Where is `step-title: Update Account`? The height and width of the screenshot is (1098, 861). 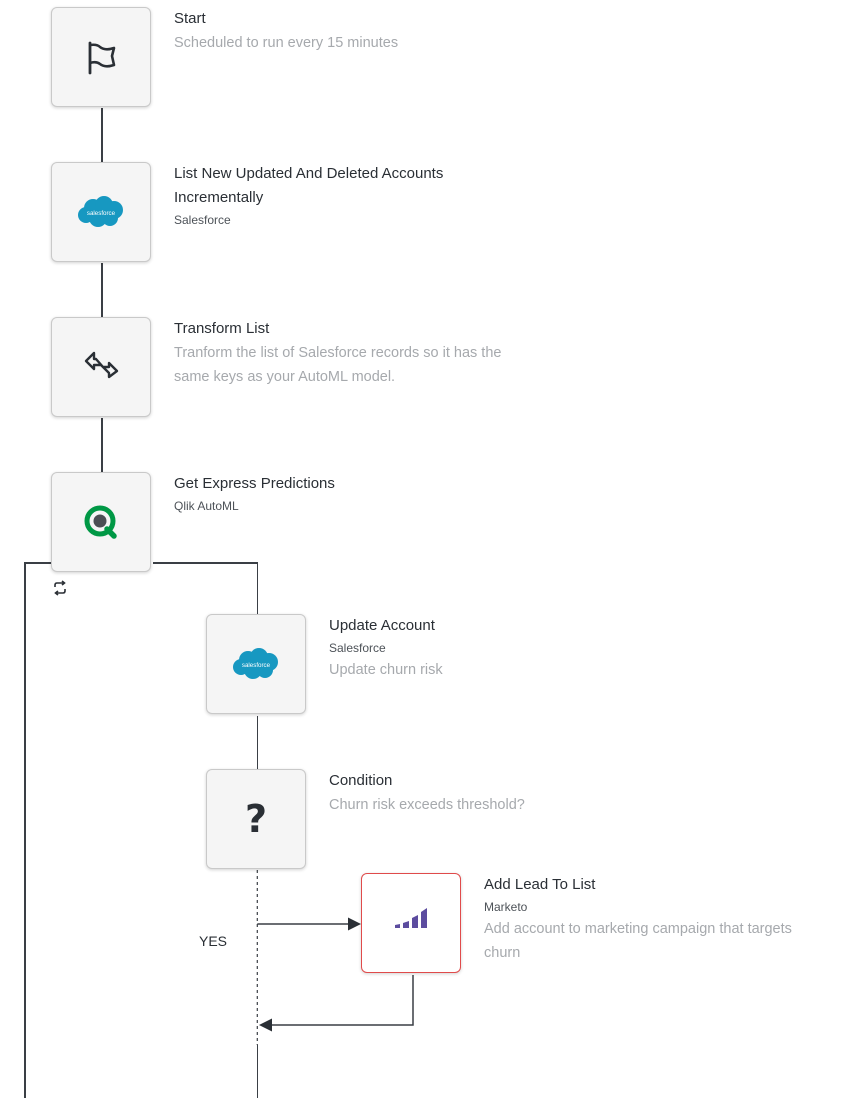 step-title: Update Account is located at coordinates (382, 625).